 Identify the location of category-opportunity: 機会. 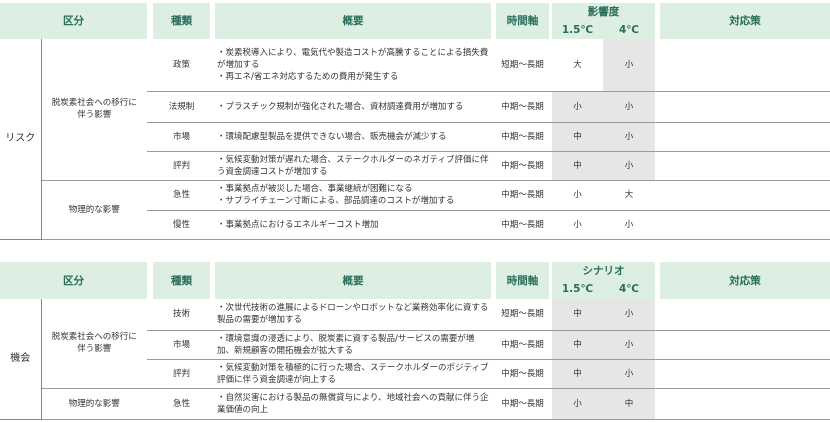
(21, 359).